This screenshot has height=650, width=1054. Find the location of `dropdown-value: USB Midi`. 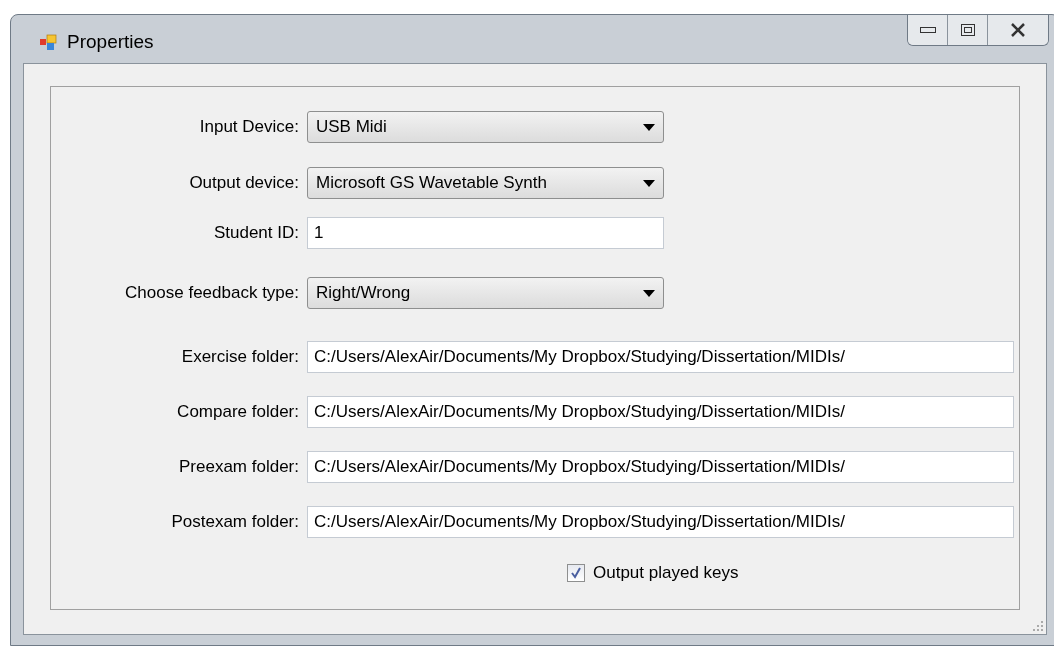

dropdown-value: USB Midi is located at coordinates (351, 127).